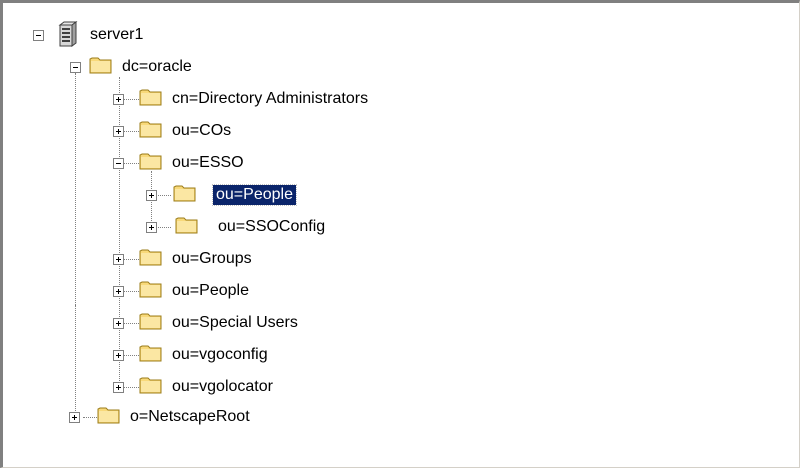 The image size is (800, 468). What do you see at coordinates (157, 67) in the screenshot?
I see `tree-label-dc-oracle: dc=oracle` at bounding box center [157, 67].